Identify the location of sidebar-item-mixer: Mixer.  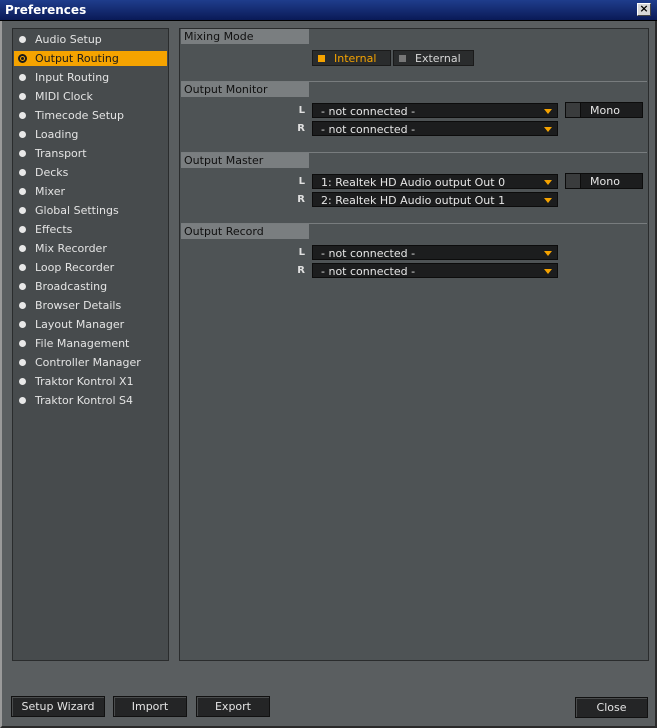
(90, 191).